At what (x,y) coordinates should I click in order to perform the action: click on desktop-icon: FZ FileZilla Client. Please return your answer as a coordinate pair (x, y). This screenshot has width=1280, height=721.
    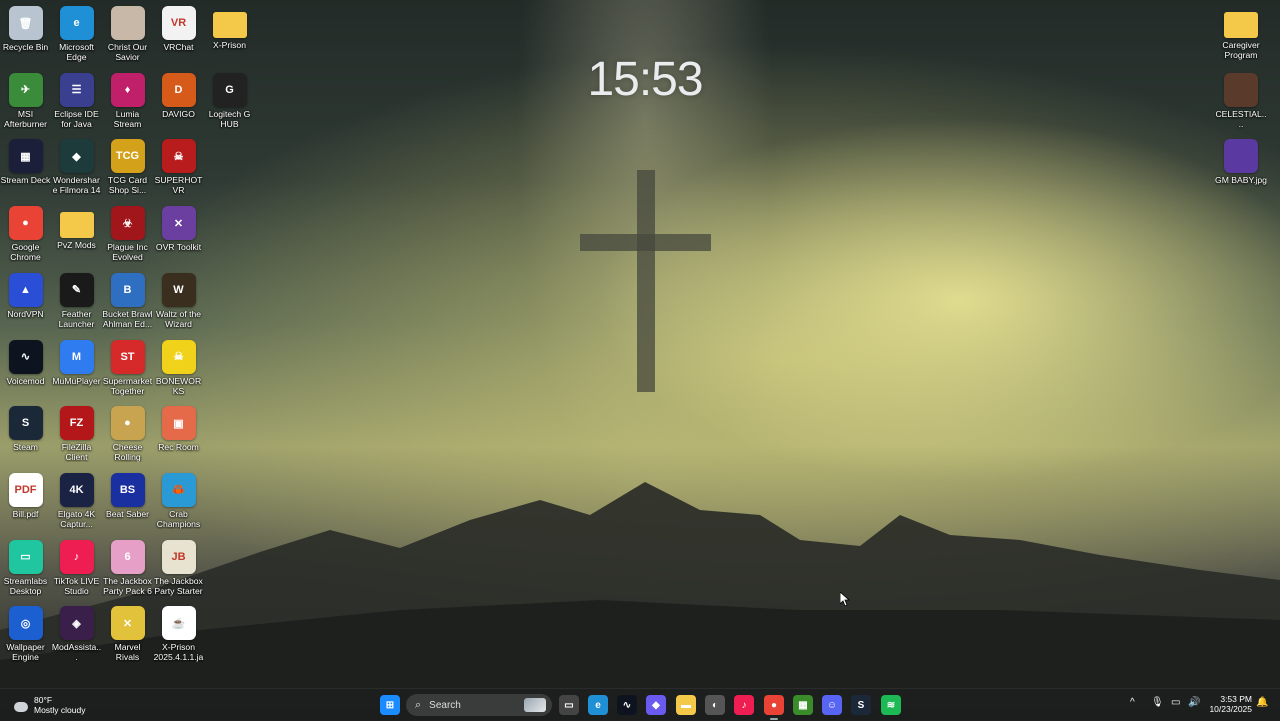
    Looking at the image, I should click on (76, 432).